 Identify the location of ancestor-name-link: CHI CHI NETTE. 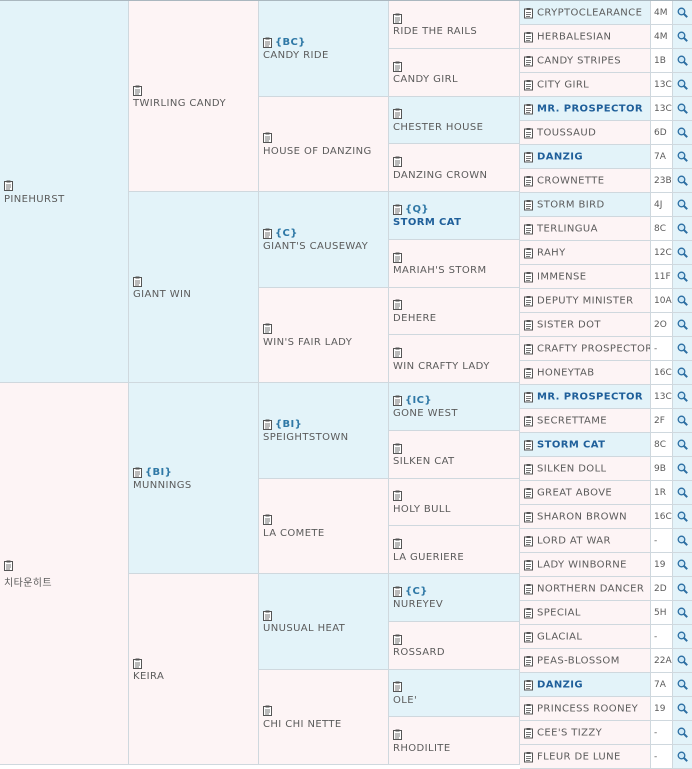
(324, 724).